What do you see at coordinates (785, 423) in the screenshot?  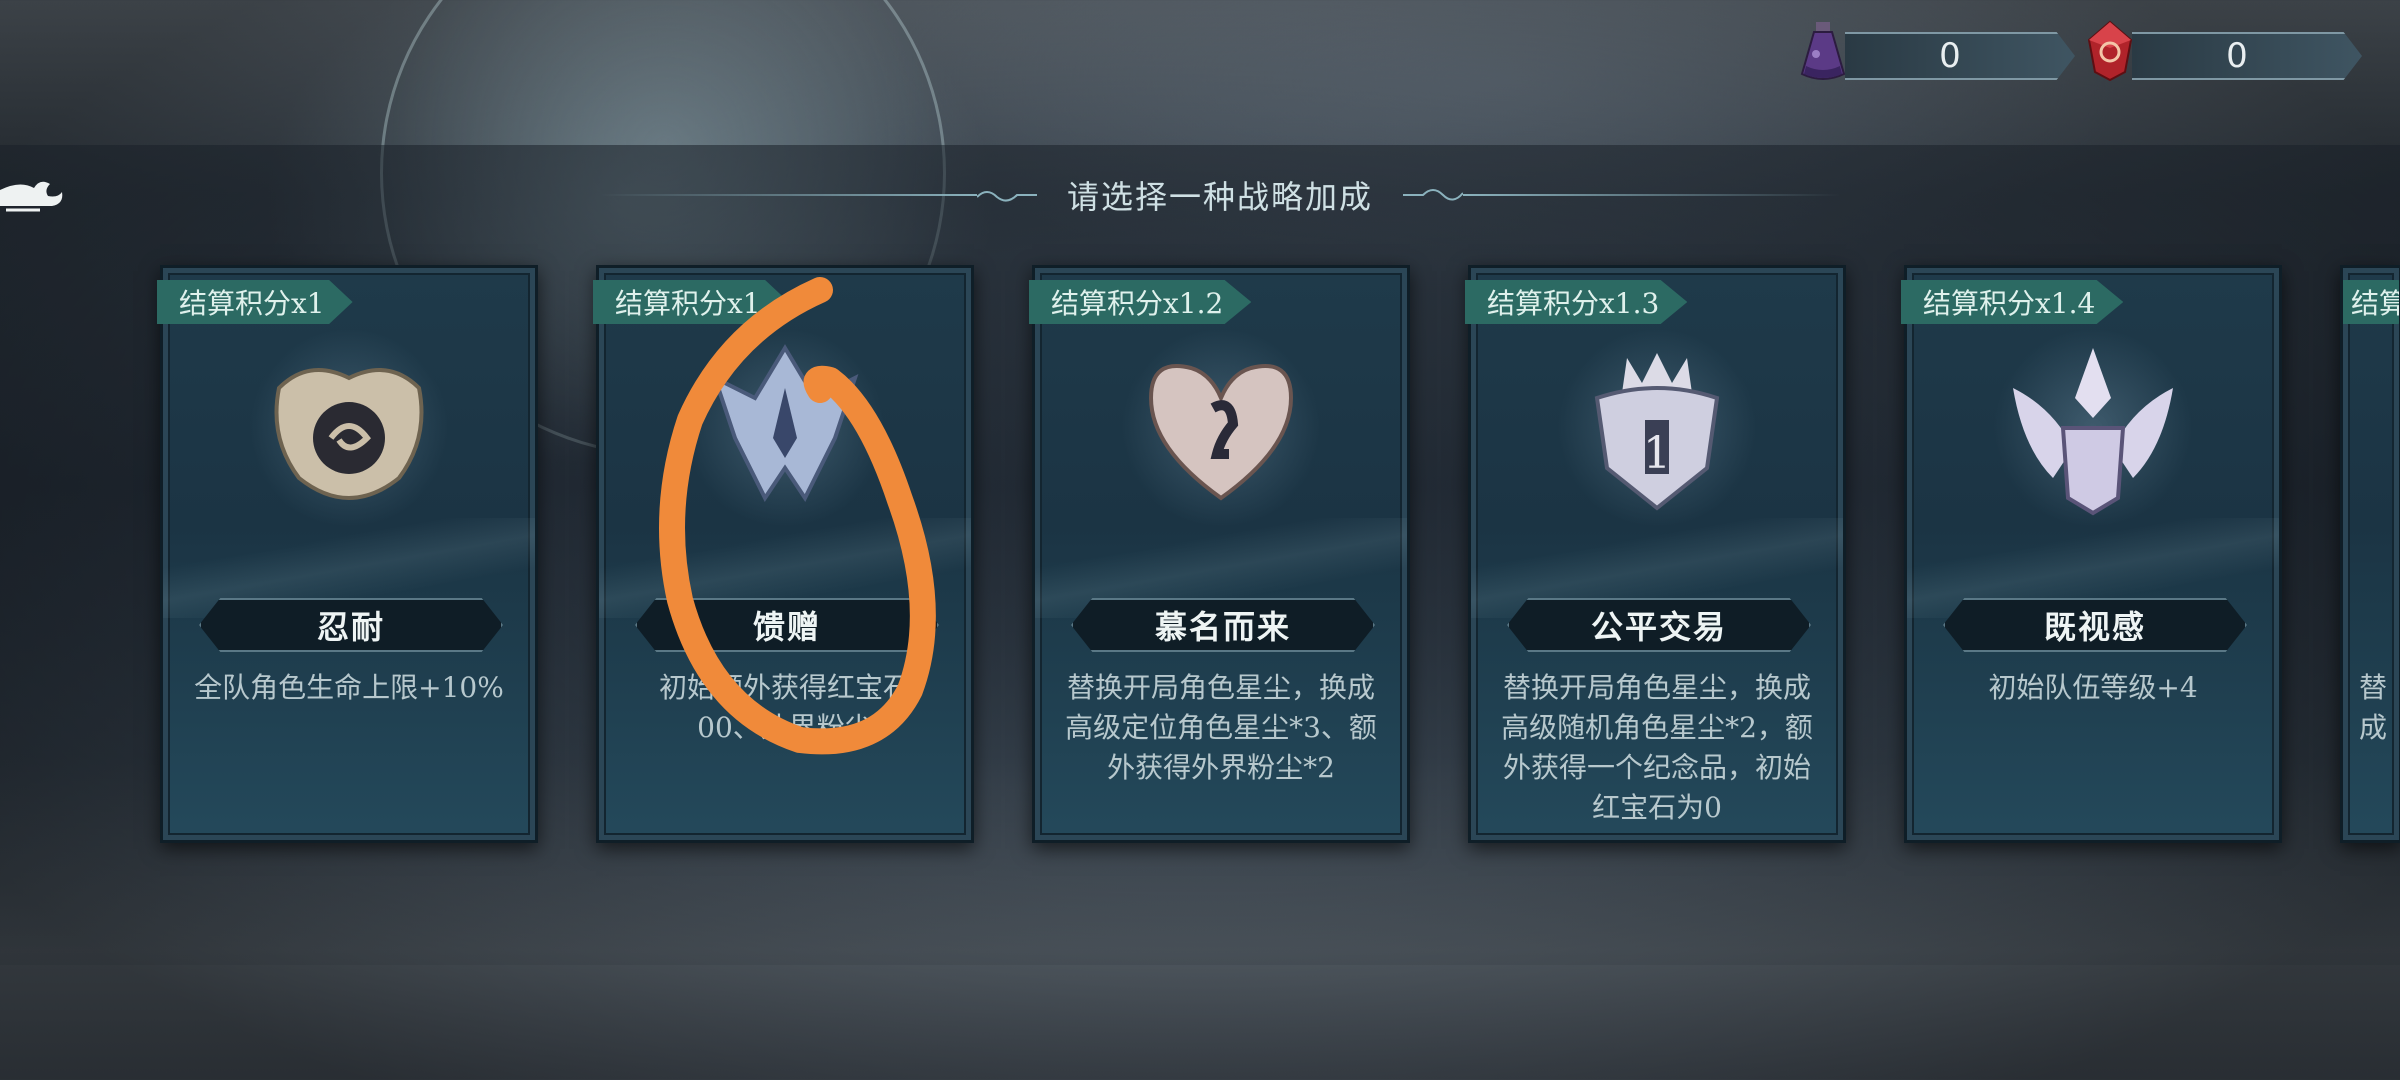 I see `tribal-crest-icon` at bounding box center [785, 423].